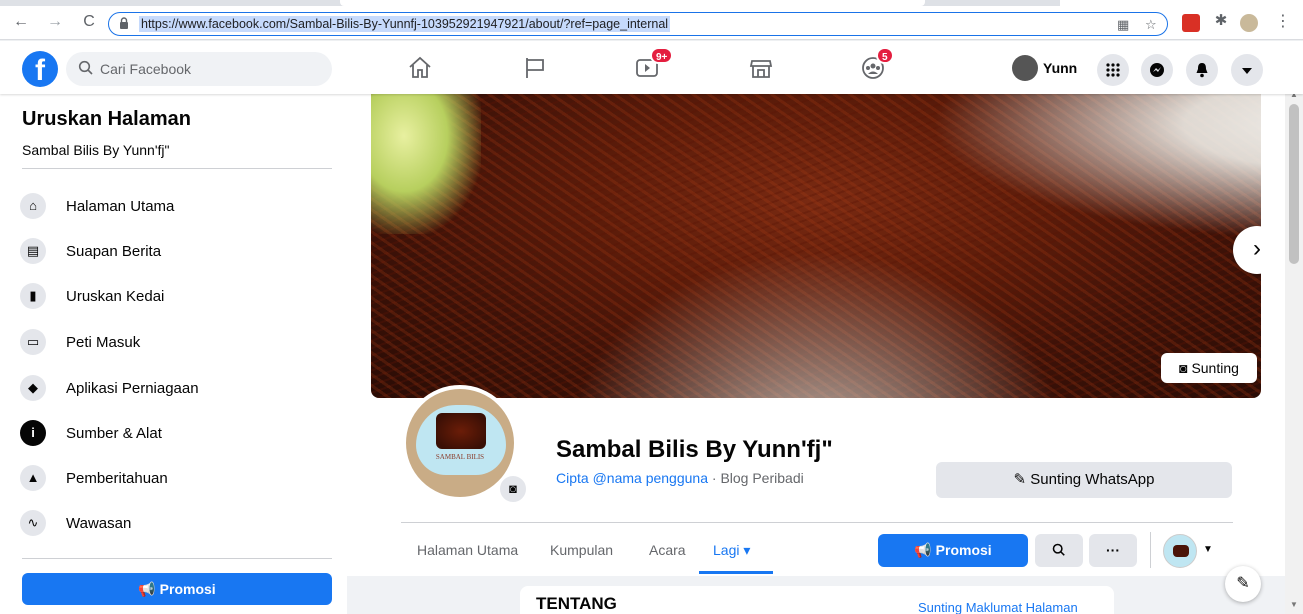 This screenshot has height=614, width=1303. I want to click on caret-down-icon, so click(1247, 71).